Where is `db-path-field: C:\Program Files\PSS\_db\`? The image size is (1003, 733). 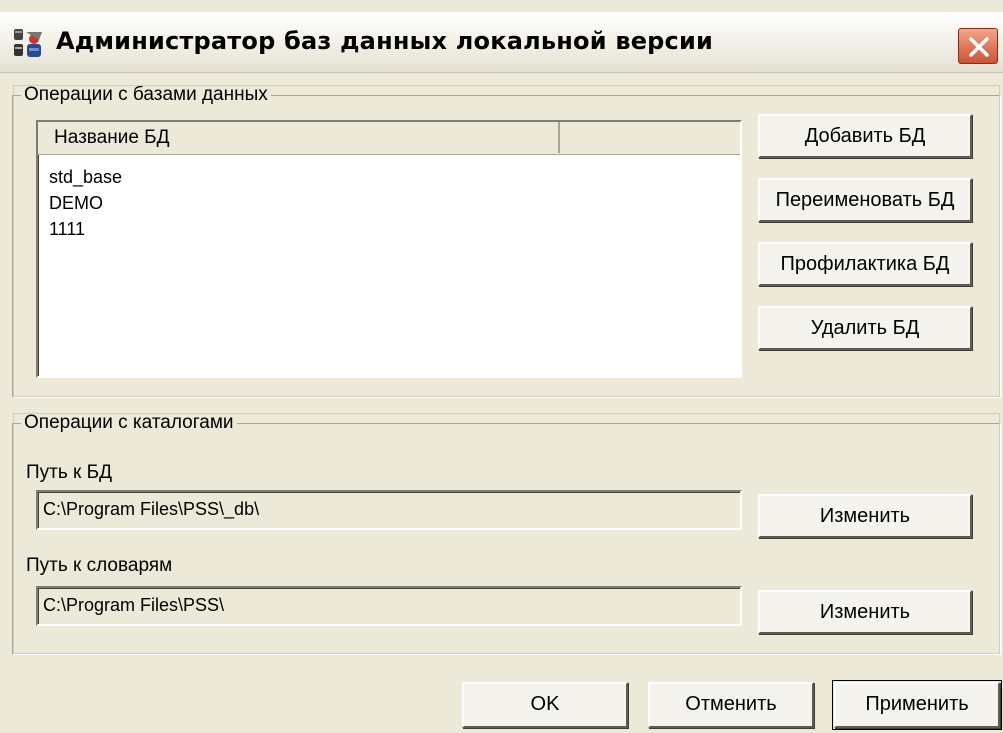
db-path-field: C:\Program Files\PSS\_db\ is located at coordinates (389, 510).